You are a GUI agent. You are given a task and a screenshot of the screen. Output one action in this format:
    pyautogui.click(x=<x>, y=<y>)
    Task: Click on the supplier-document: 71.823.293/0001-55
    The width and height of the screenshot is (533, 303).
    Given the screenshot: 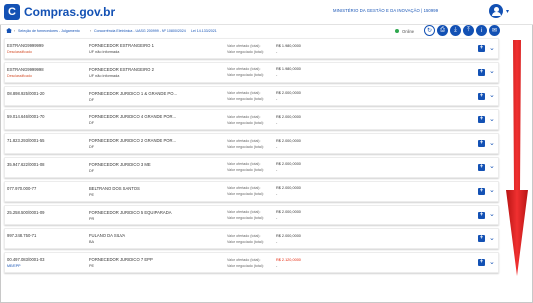 What is the action you would take?
    pyautogui.click(x=26, y=141)
    